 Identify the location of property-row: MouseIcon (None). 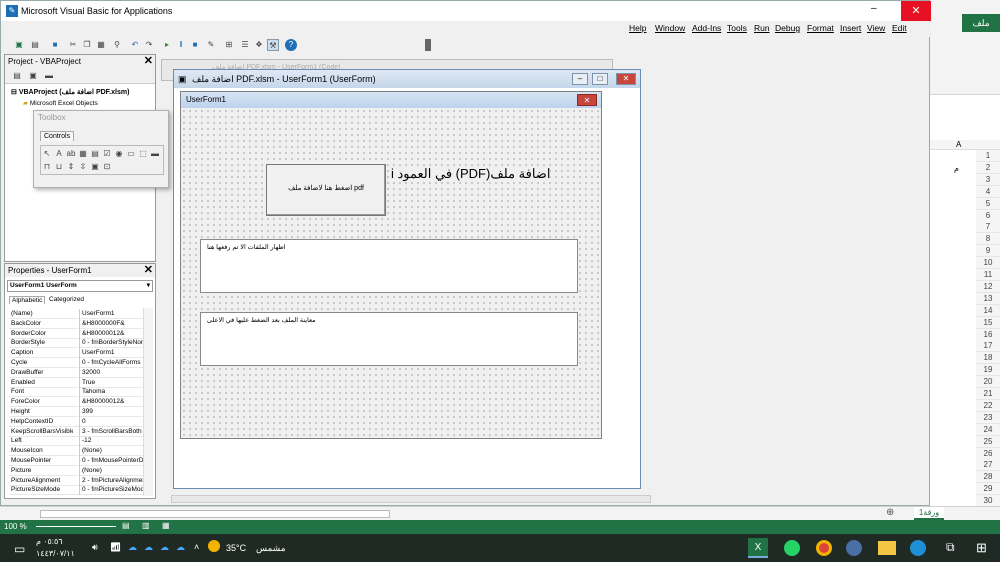
(77, 451).